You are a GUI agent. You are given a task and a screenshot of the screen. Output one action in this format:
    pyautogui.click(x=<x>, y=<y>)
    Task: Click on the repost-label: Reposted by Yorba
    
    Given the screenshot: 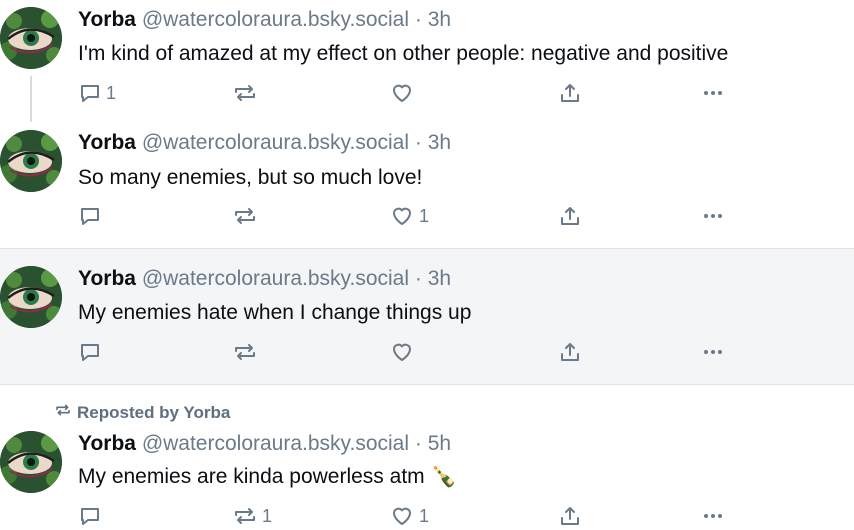 What is the action you would take?
    pyautogui.click(x=154, y=412)
    